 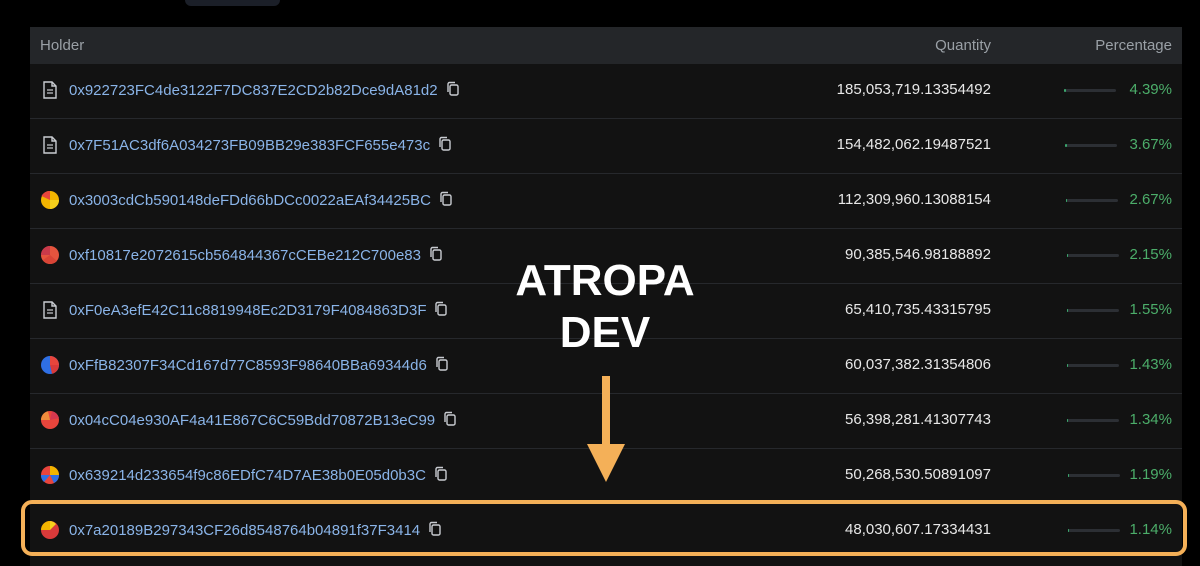 I want to click on column-header-percentage: Percentage, so click(x=1133, y=46).